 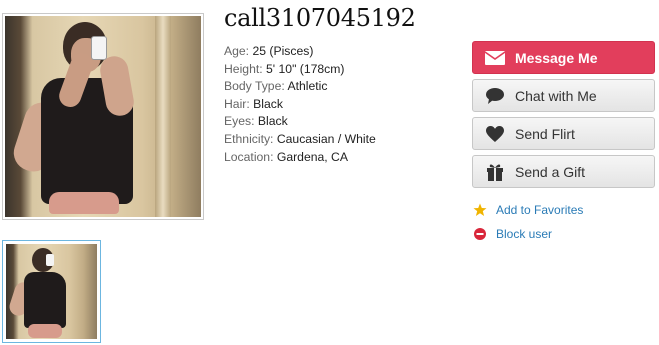 What do you see at coordinates (269, 51) in the screenshot?
I see `detail-age: Age: 25 (Pisces)` at bounding box center [269, 51].